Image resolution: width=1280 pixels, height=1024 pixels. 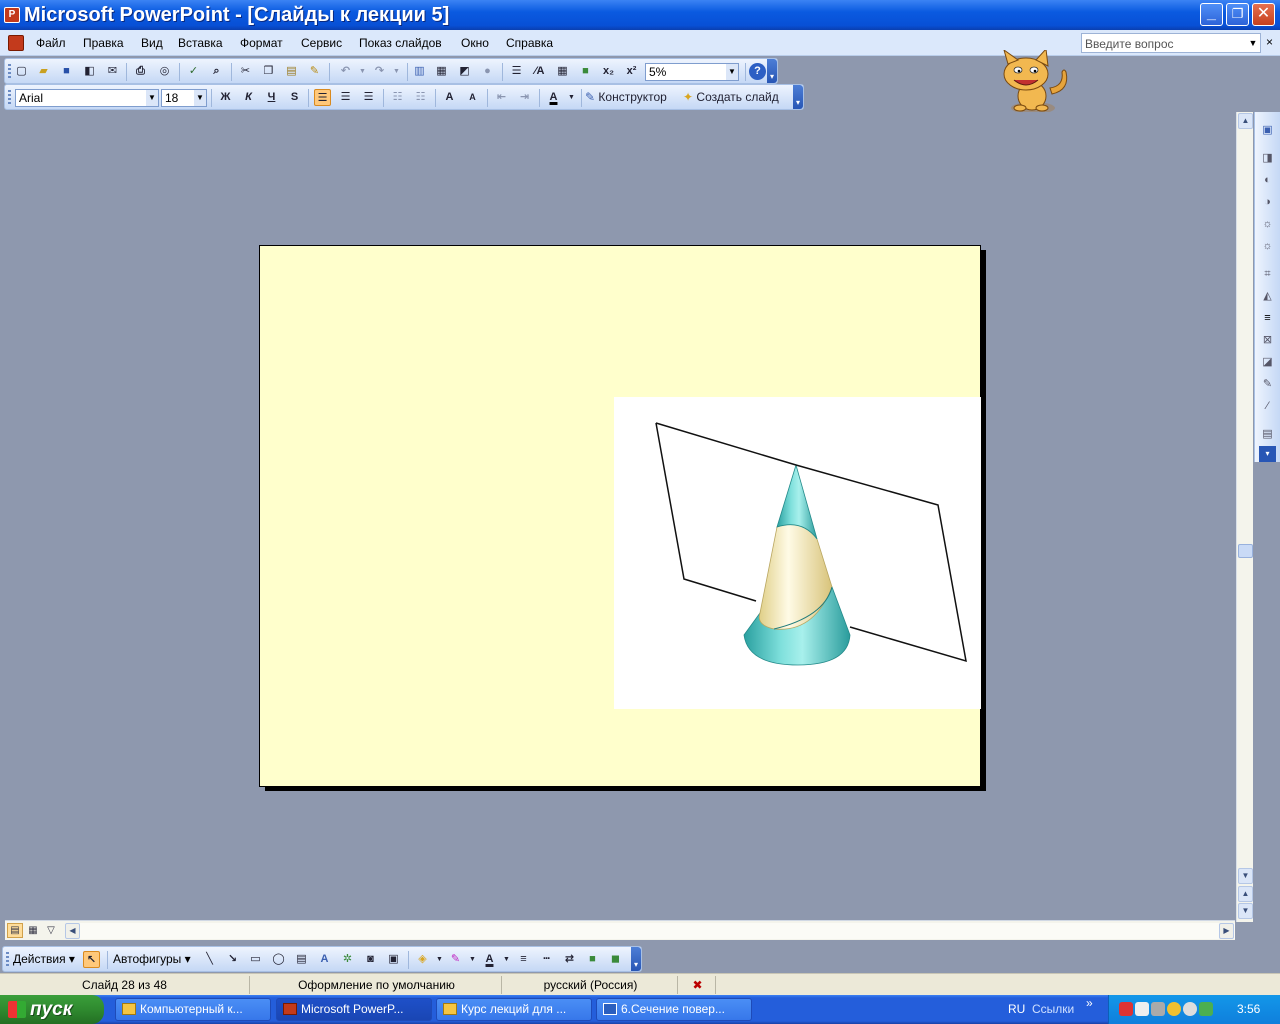 I want to click on permission-icon: ◧, so click(x=89, y=71).